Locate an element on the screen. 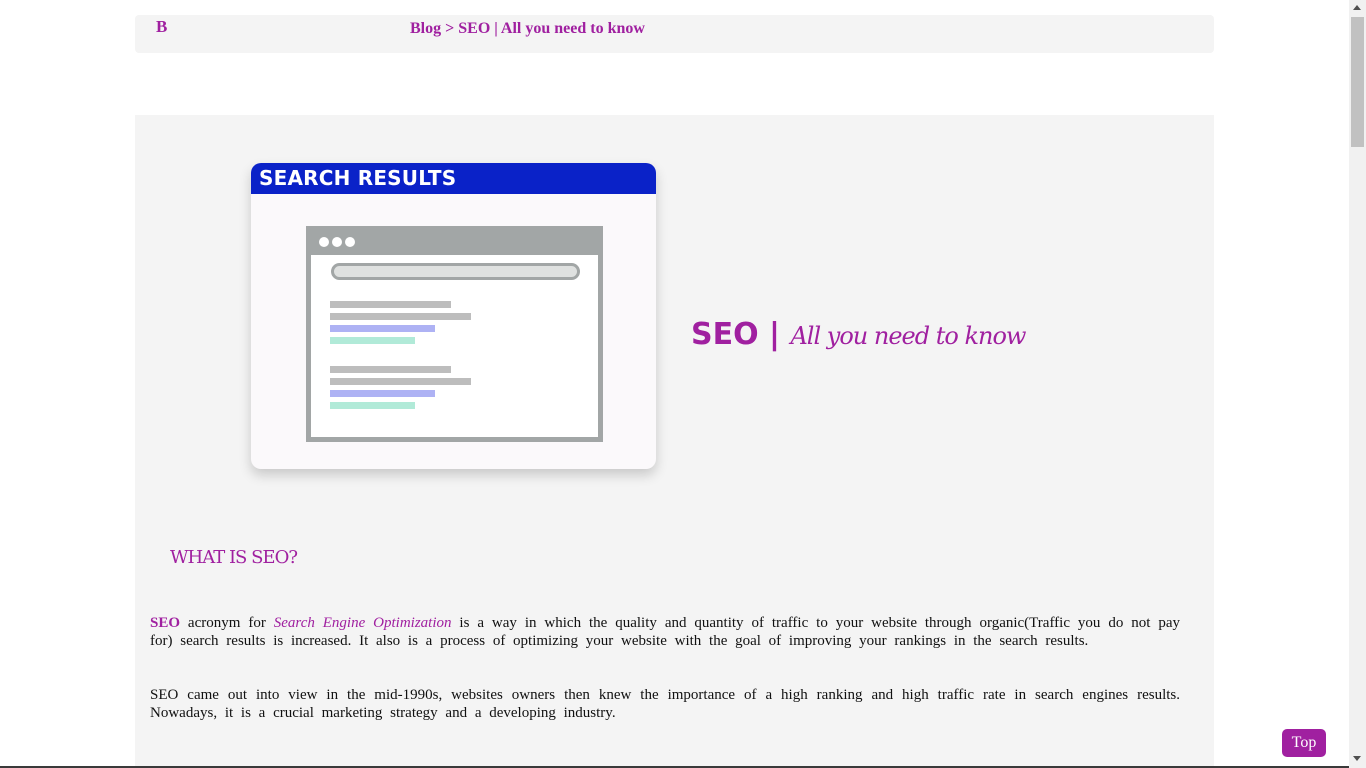 This screenshot has width=1366, height=768. search-results-heading: SEARCH RESULTS is located at coordinates (453, 178).